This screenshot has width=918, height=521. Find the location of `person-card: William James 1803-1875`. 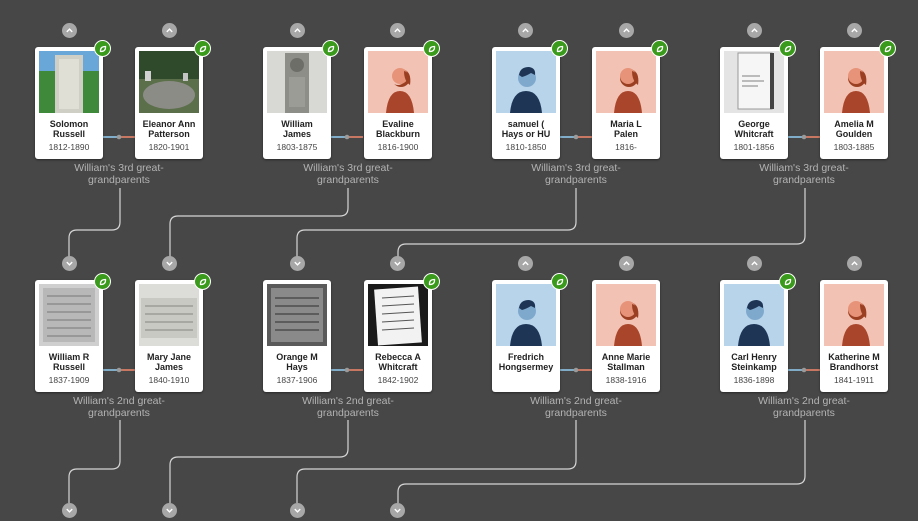

person-card: William James 1803-1875 is located at coordinates (297, 103).